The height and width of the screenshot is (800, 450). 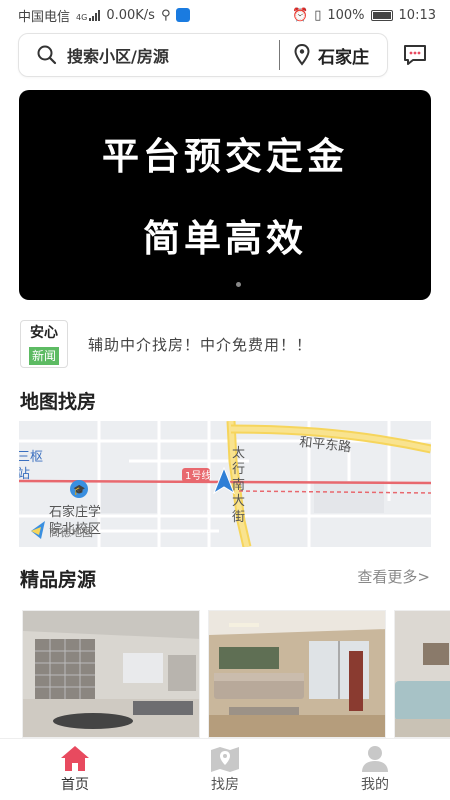 What do you see at coordinates (31, 457) in the screenshot?
I see `station-label: 三枢` at bounding box center [31, 457].